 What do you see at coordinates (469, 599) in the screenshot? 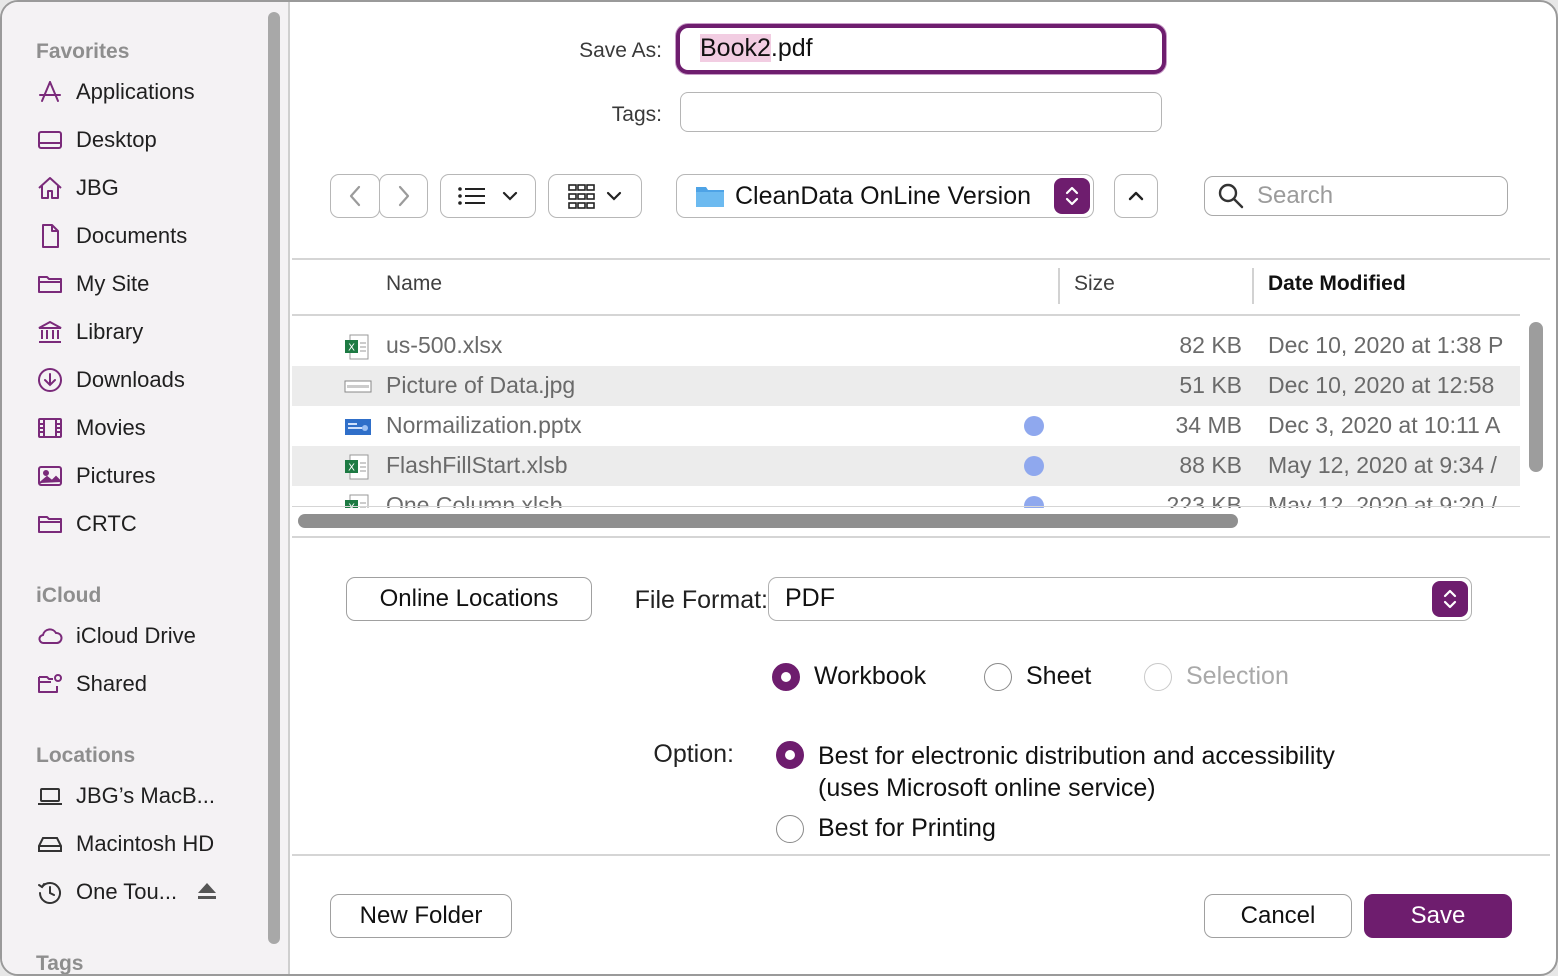
I see `online-locations-button: Online Locations` at bounding box center [469, 599].